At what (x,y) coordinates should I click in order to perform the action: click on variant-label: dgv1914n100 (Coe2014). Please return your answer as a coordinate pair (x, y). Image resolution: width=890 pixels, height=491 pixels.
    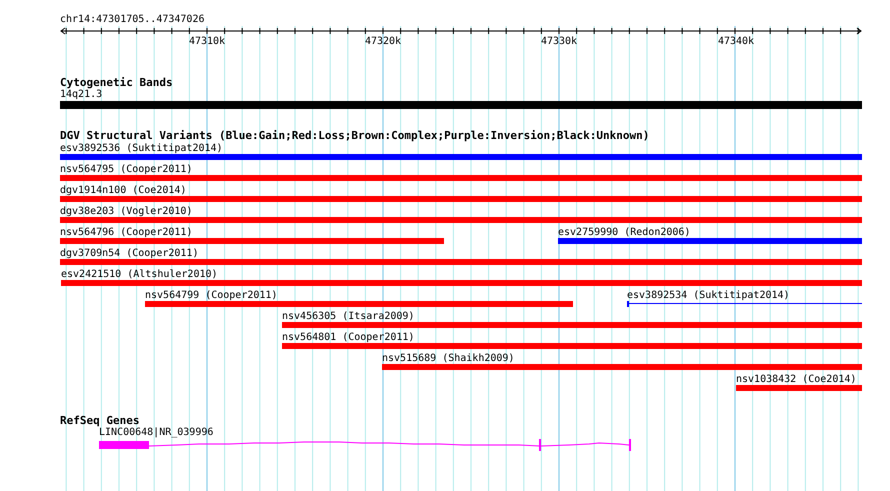
    Looking at the image, I should click on (123, 190).